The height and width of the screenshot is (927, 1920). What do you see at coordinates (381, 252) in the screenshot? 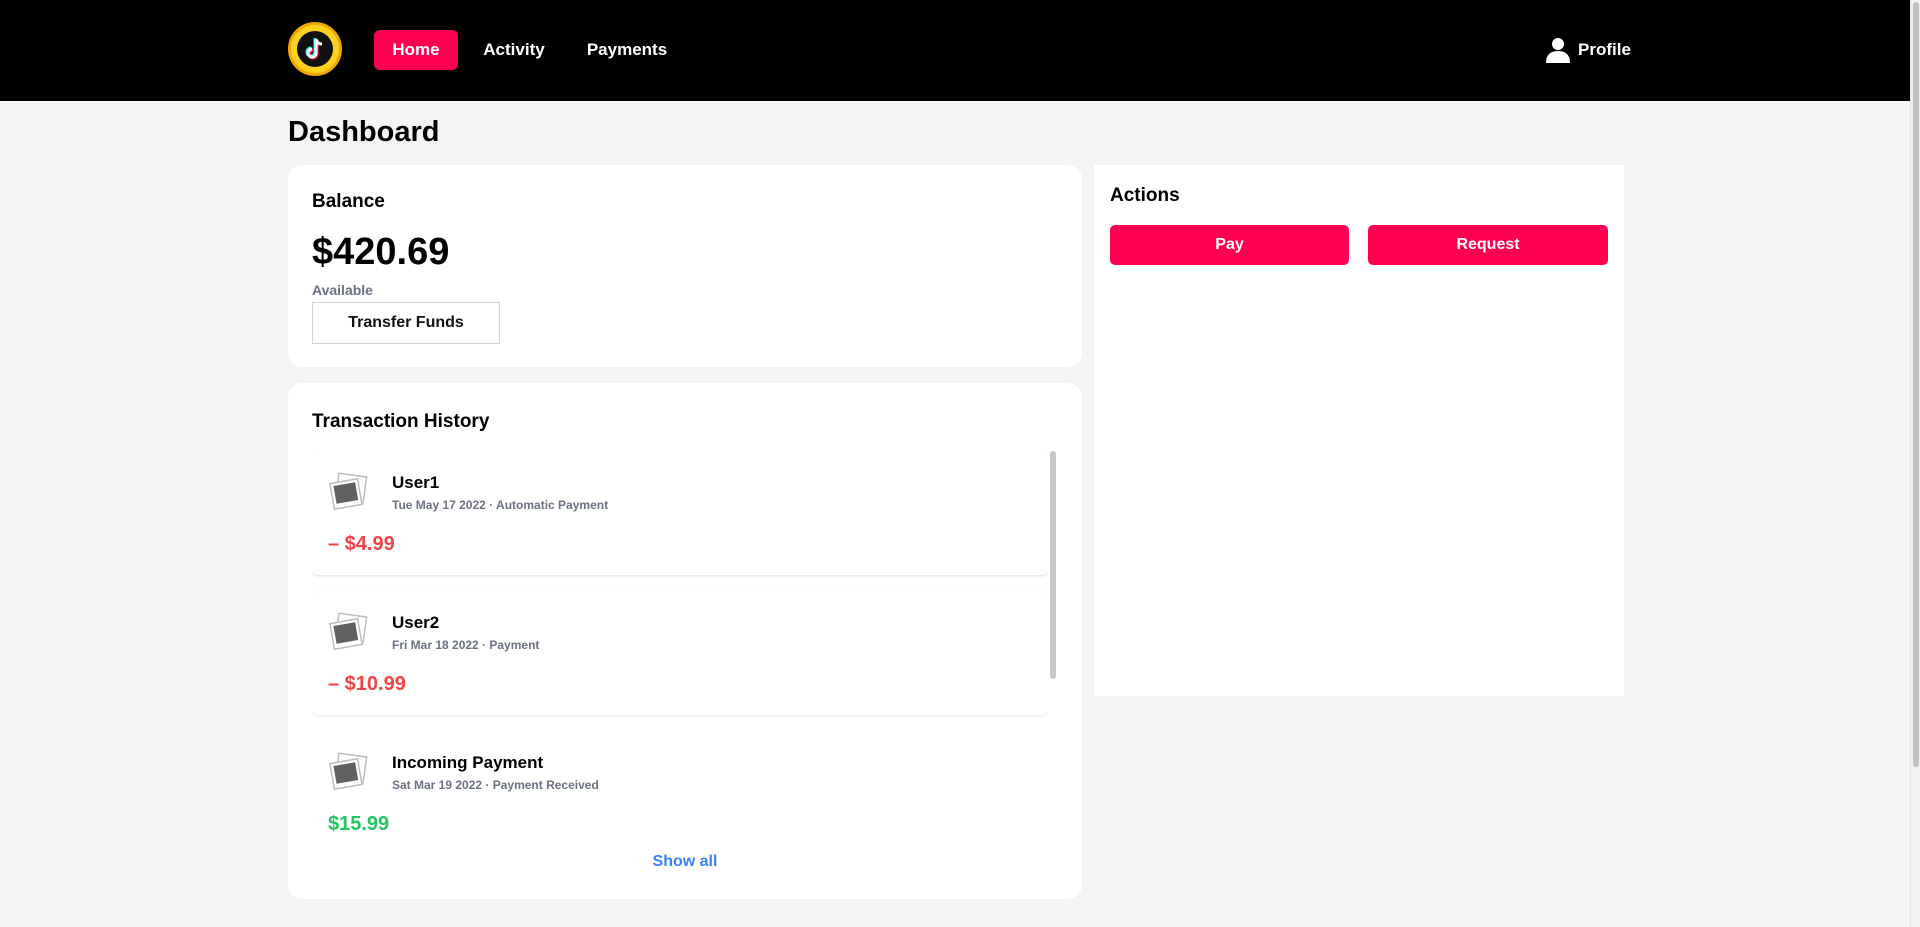
I see `balance-amount: $420.69` at bounding box center [381, 252].